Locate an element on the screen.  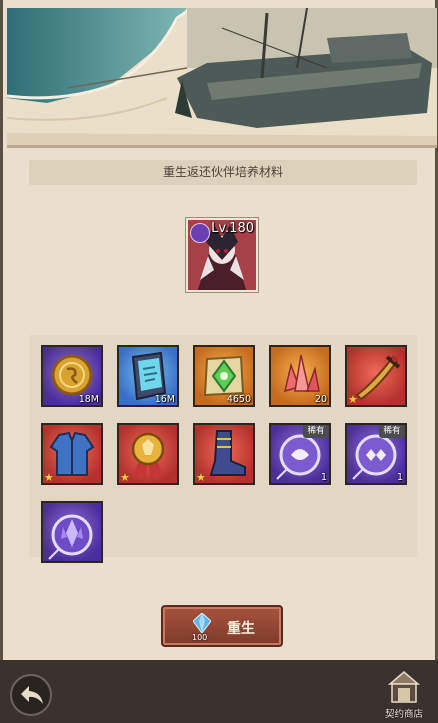
bottom-bar: 契约商店 is located at coordinates (219, 691).